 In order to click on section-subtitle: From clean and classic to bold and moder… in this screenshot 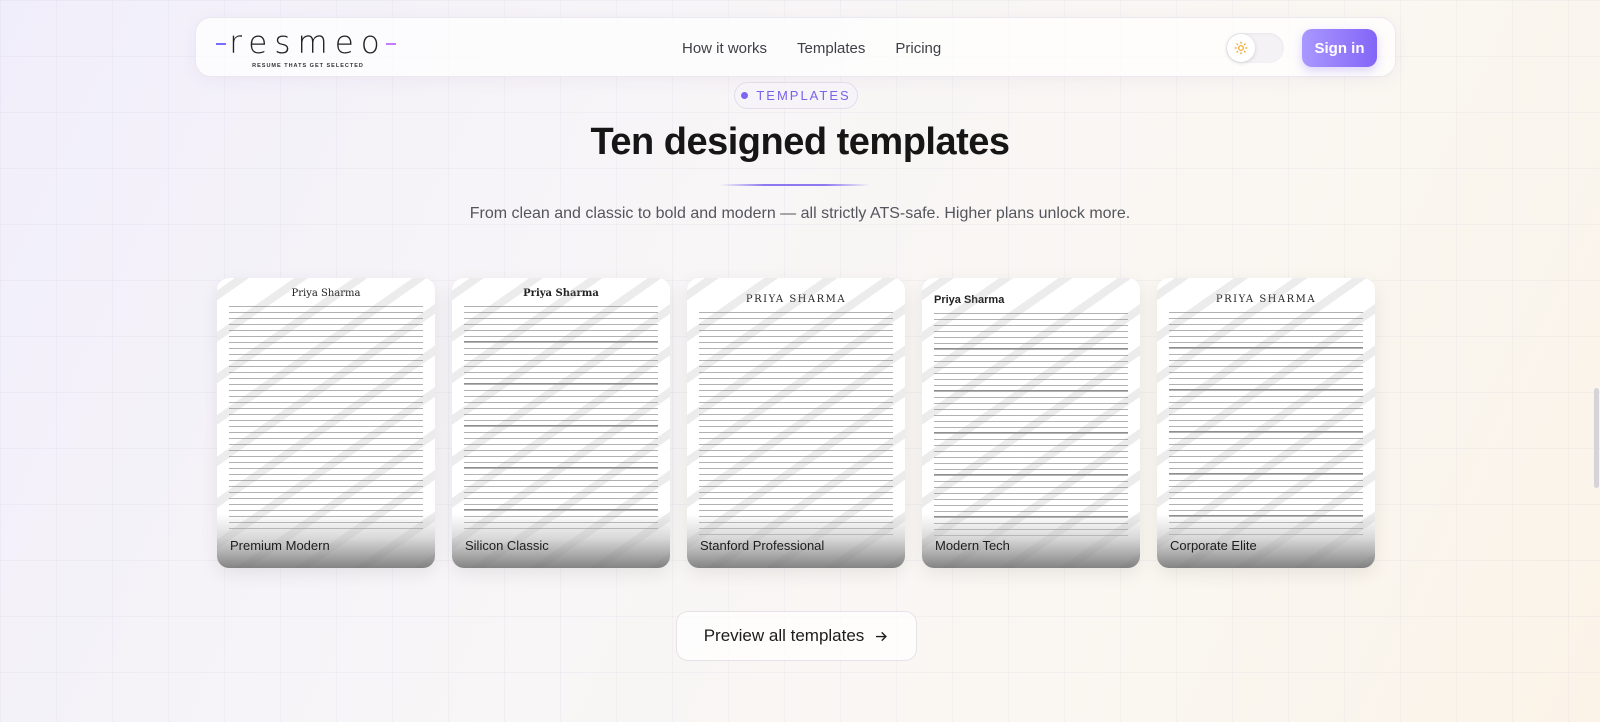, I will do `click(800, 213)`.